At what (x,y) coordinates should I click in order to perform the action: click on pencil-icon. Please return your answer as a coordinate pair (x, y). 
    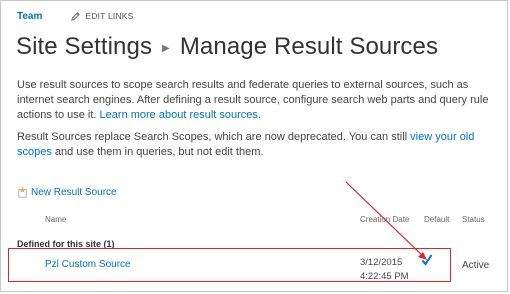
    Looking at the image, I should click on (76, 16).